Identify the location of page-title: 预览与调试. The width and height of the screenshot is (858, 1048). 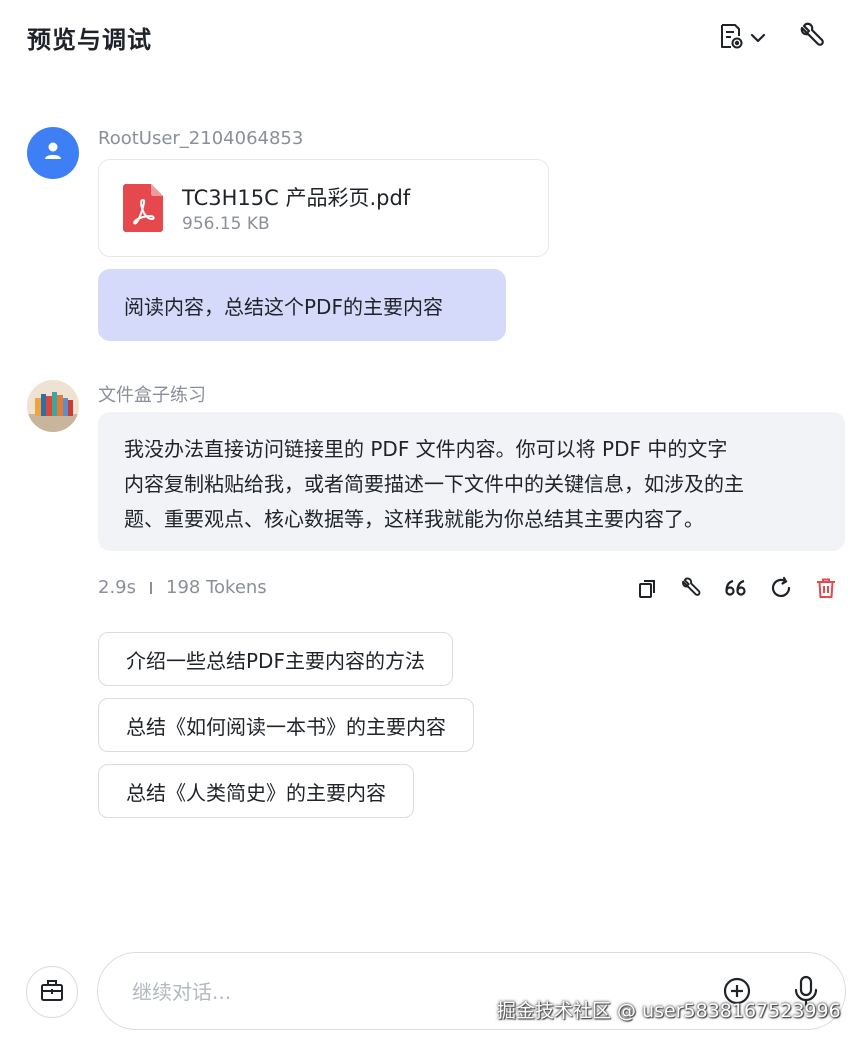
(89, 40).